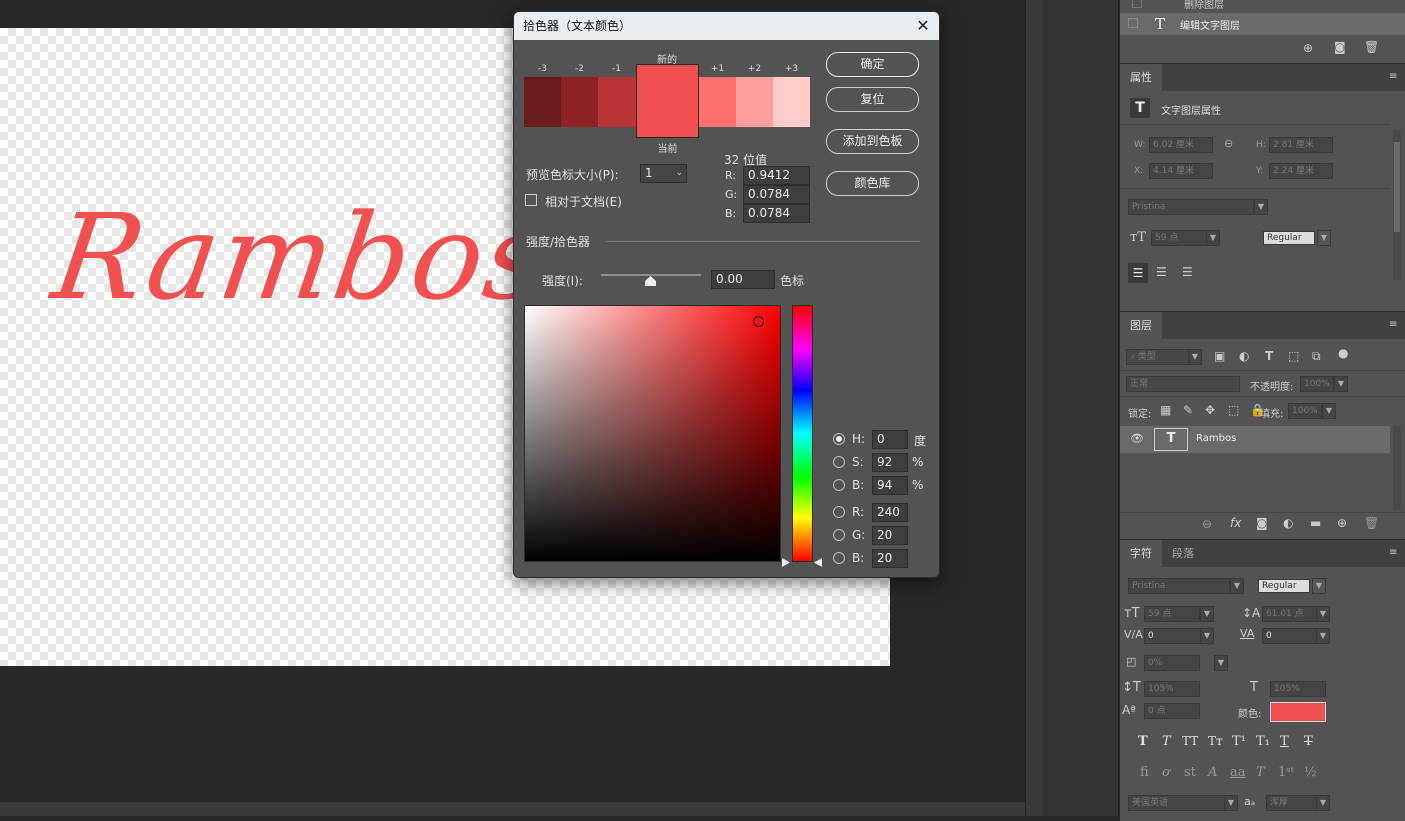  What do you see at coordinates (1289, 238) in the screenshot?
I see `font-style-select: Regular` at bounding box center [1289, 238].